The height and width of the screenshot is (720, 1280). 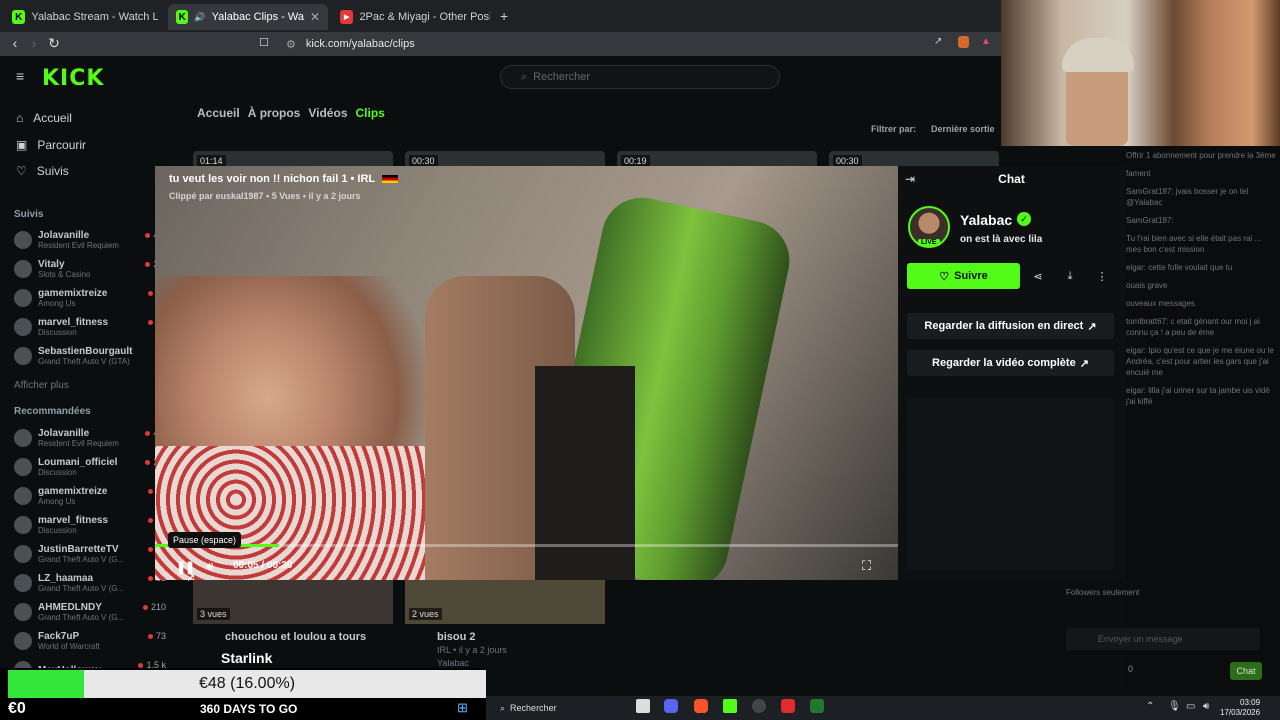 I want to click on brave-rewards-icon: ▲, so click(x=986, y=41).